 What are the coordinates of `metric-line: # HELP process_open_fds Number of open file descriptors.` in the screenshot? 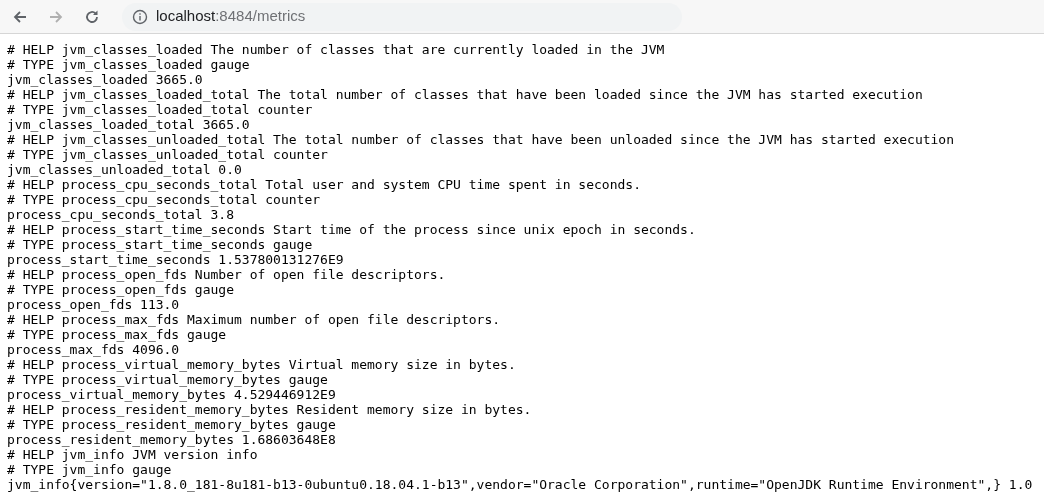 It's located at (226, 274).